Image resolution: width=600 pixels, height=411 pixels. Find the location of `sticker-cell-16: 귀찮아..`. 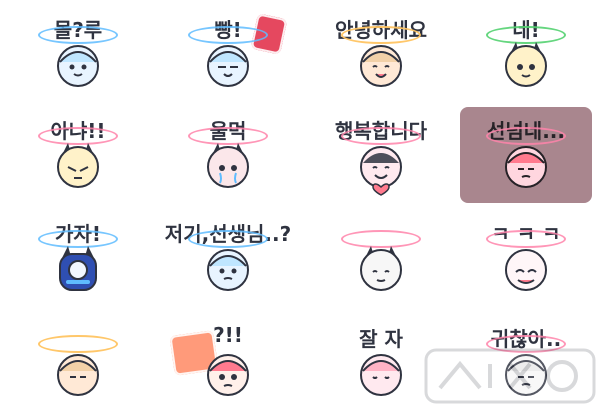

sticker-cell-16: 귀찮아.. is located at coordinates (526, 363).